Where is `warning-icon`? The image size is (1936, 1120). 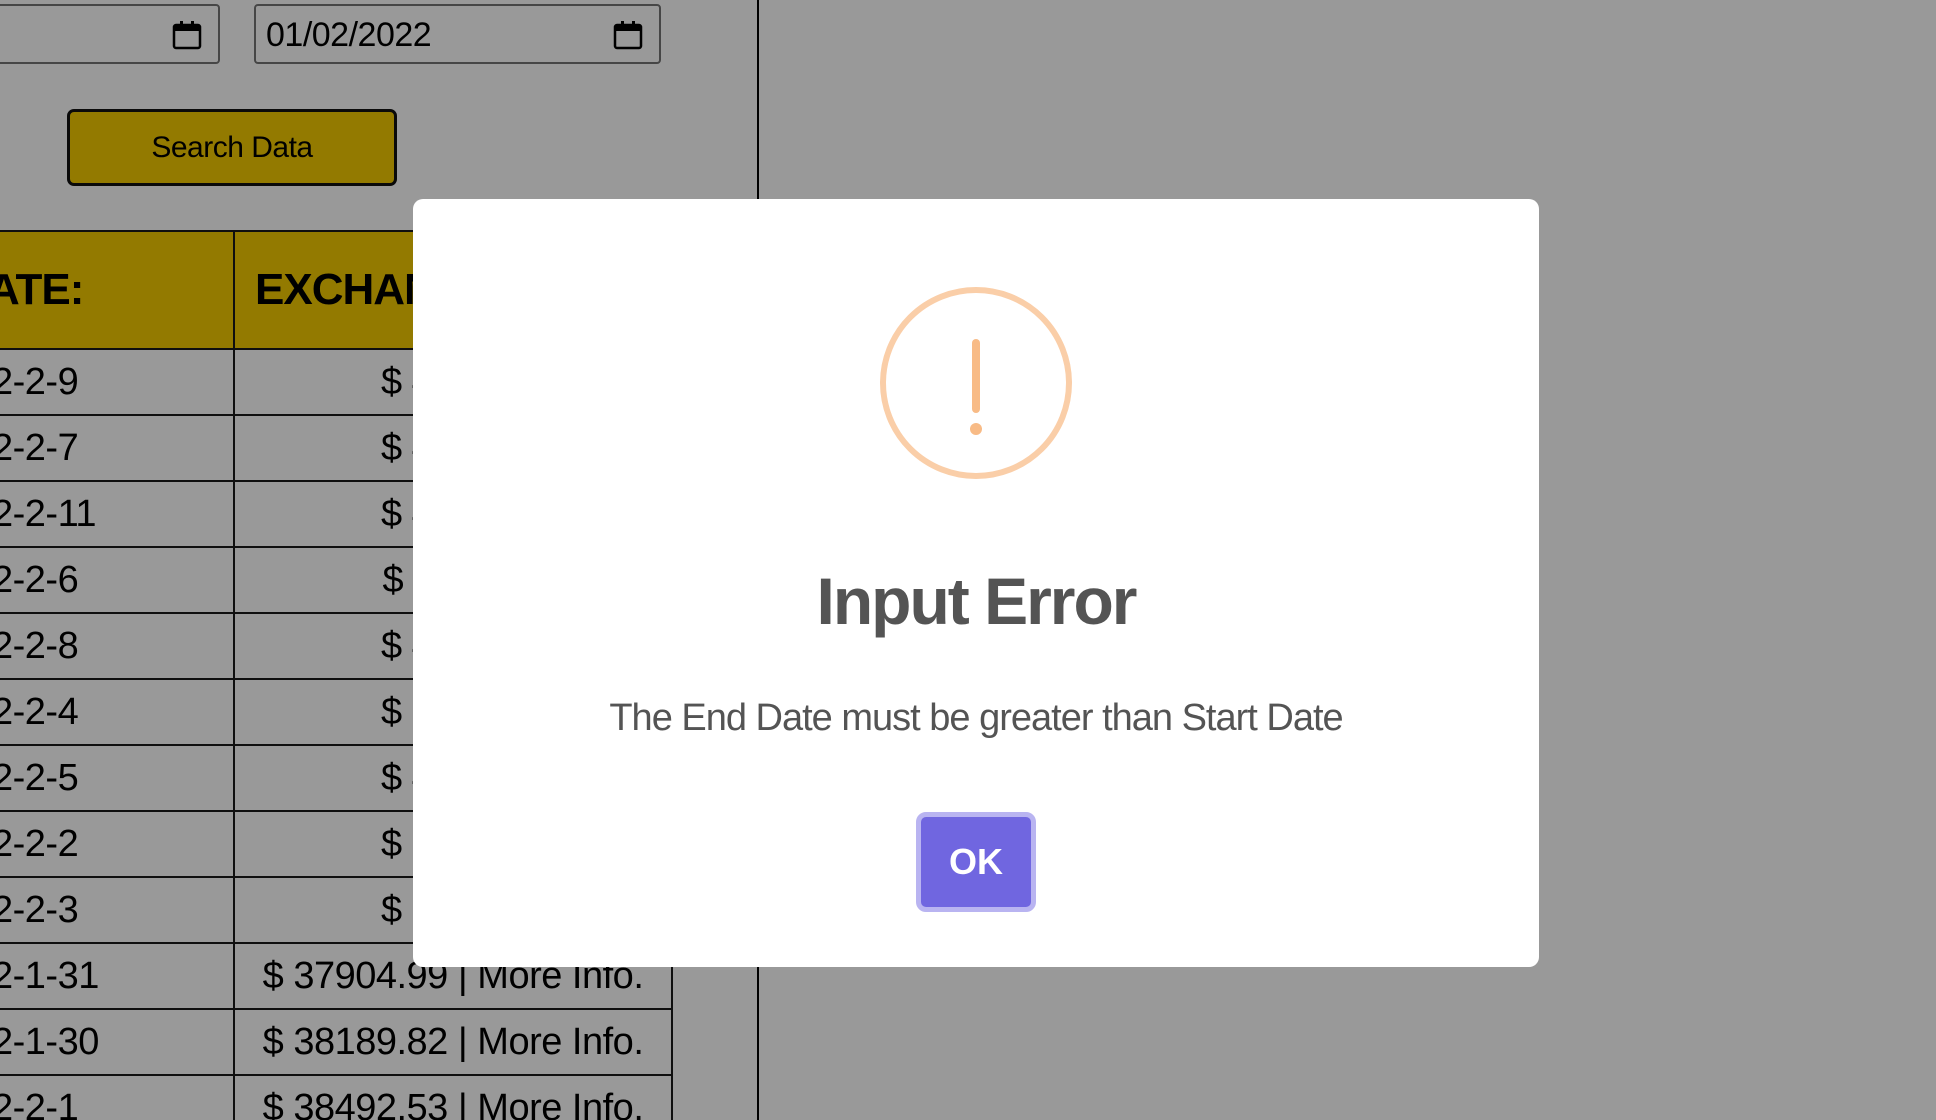 warning-icon is located at coordinates (976, 383).